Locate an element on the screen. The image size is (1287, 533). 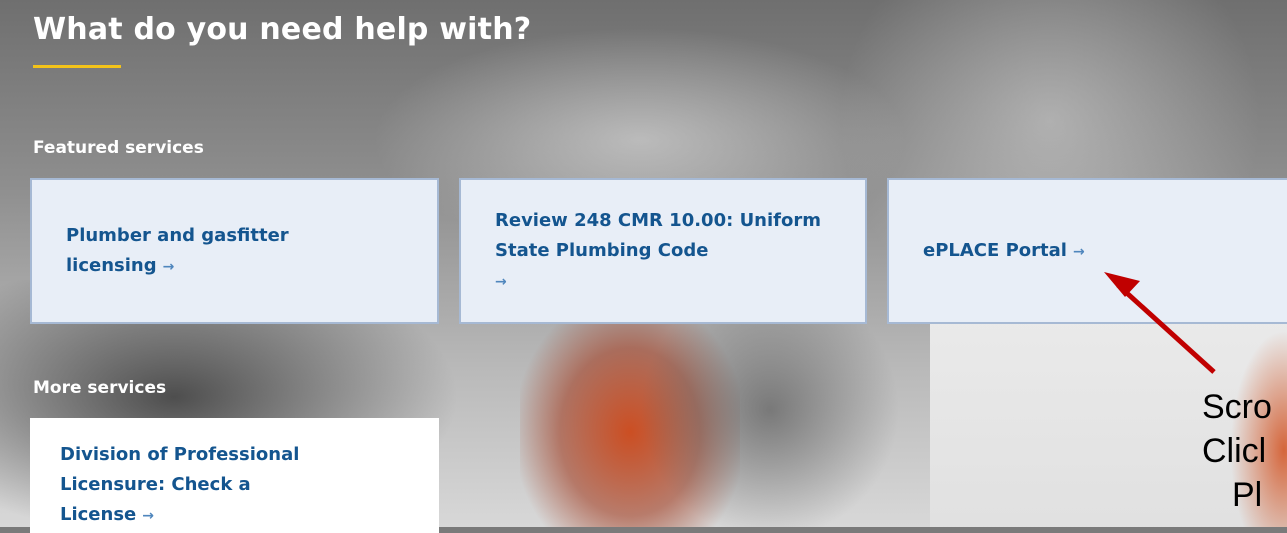
annotation-arrow-head is located at coordinates (1122, 284).